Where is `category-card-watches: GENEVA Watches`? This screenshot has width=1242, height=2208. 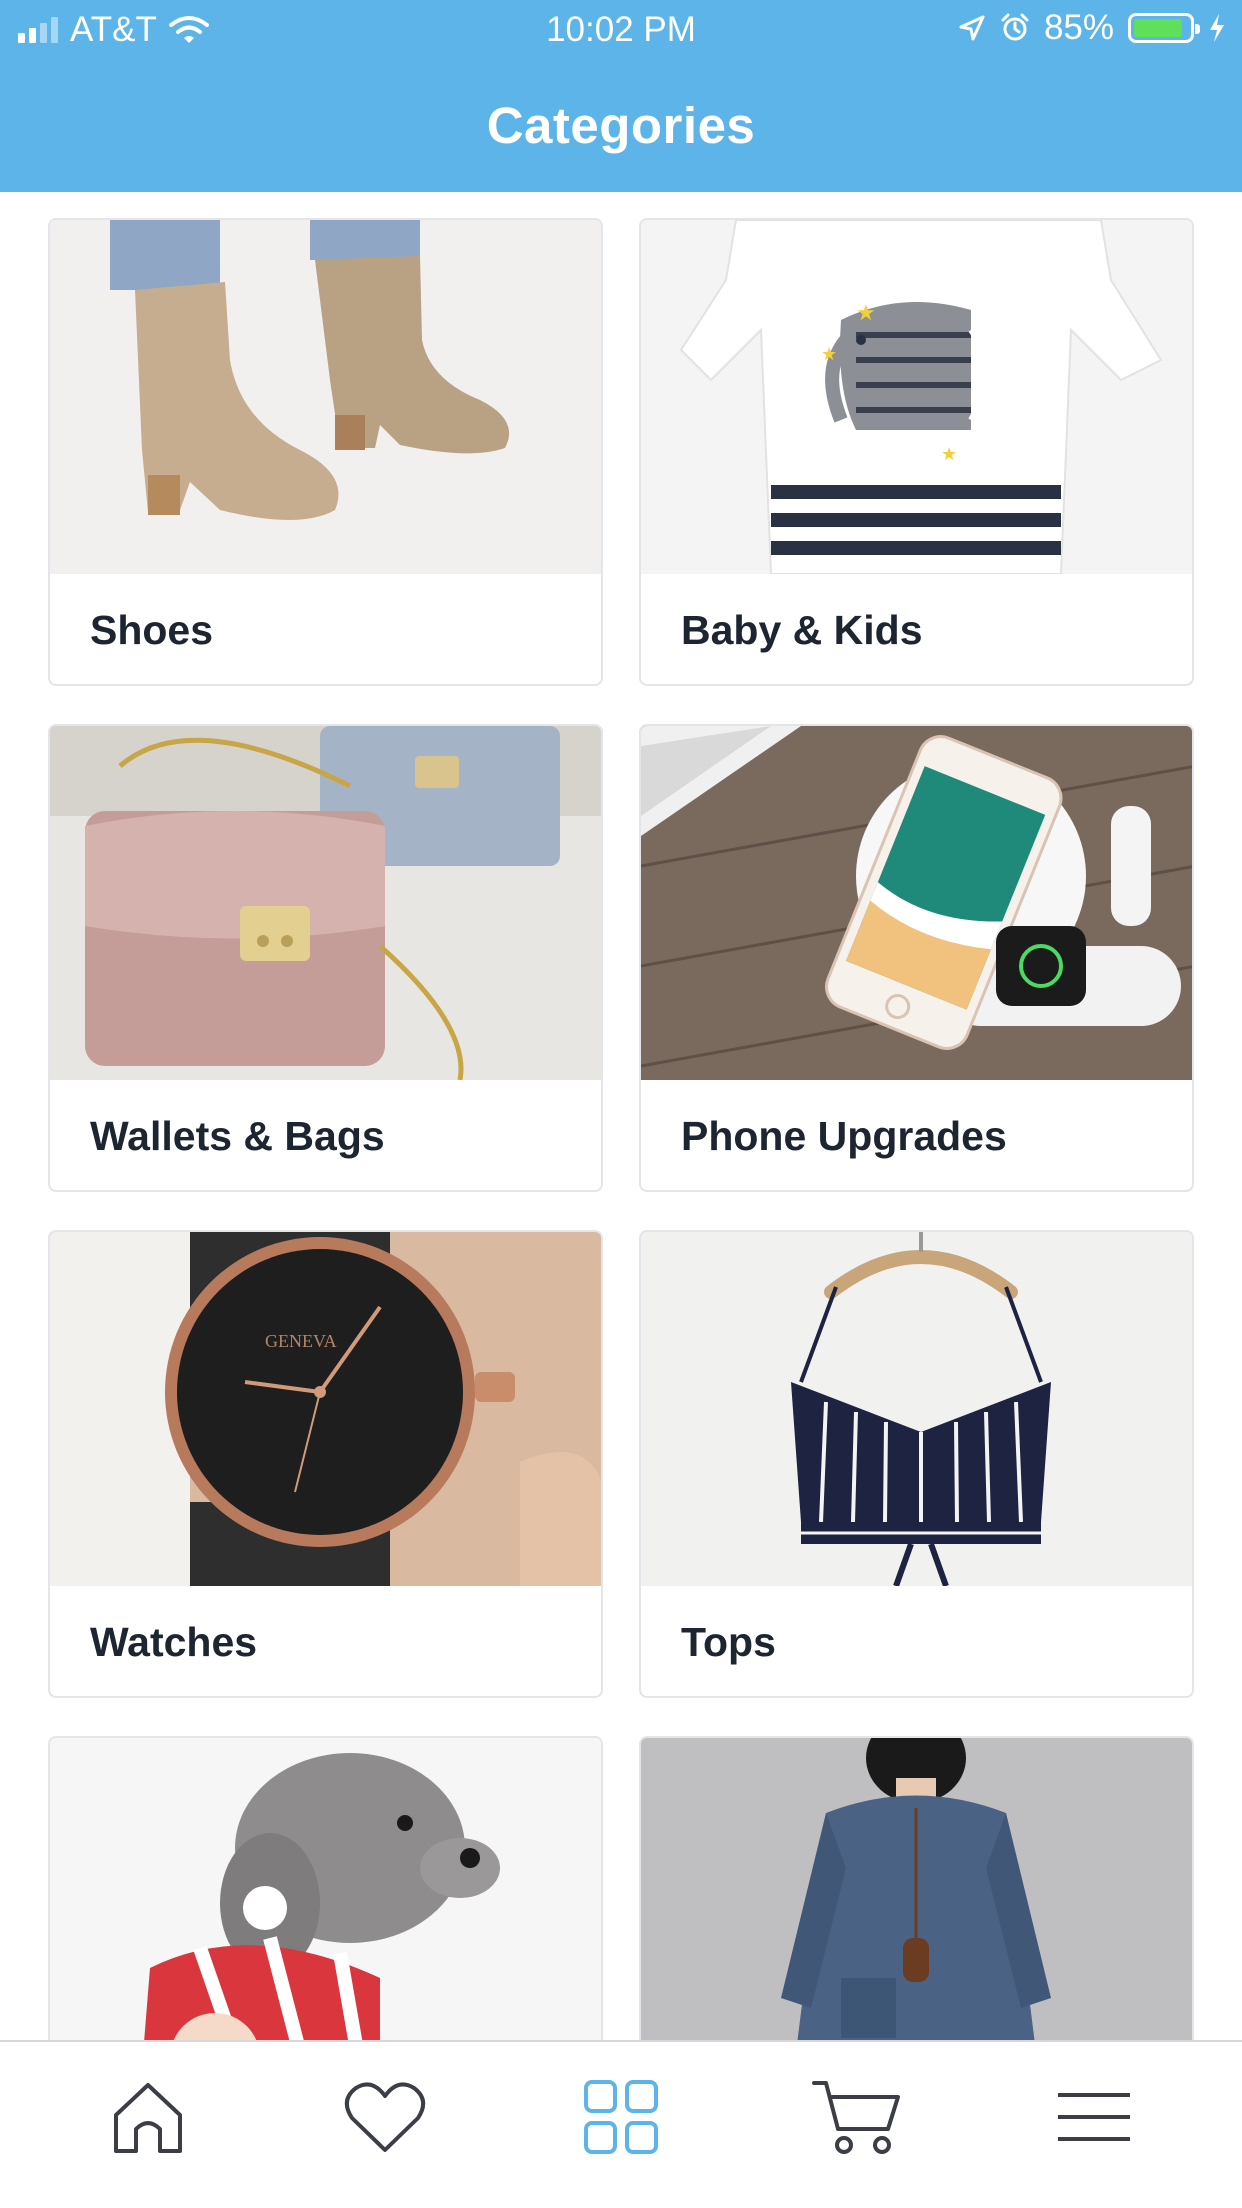
category-card-watches: GENEVA Watches is located at coordinates (325, 1464).